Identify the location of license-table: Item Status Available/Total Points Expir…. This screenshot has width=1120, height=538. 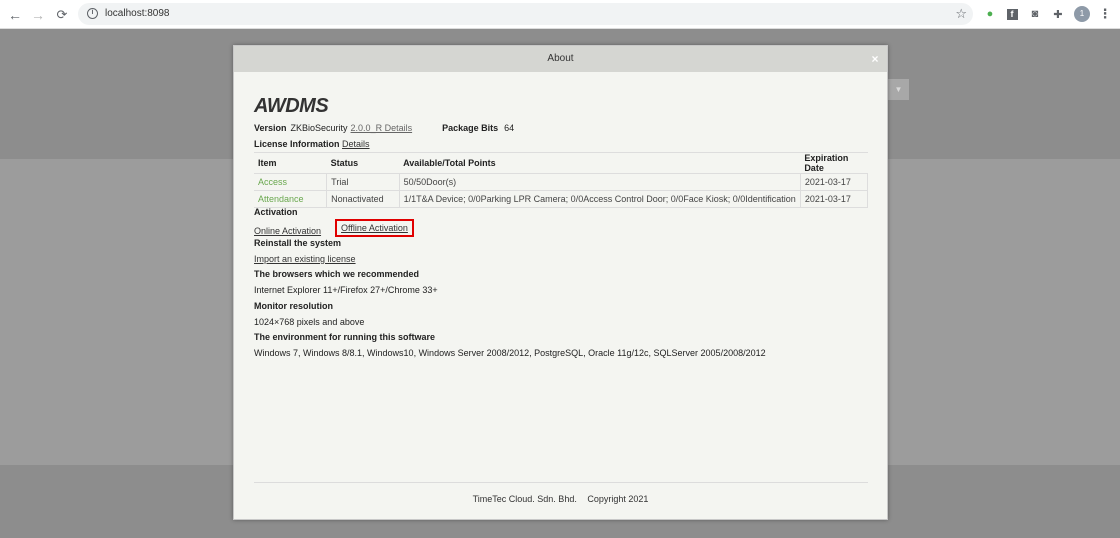
(561, 180).